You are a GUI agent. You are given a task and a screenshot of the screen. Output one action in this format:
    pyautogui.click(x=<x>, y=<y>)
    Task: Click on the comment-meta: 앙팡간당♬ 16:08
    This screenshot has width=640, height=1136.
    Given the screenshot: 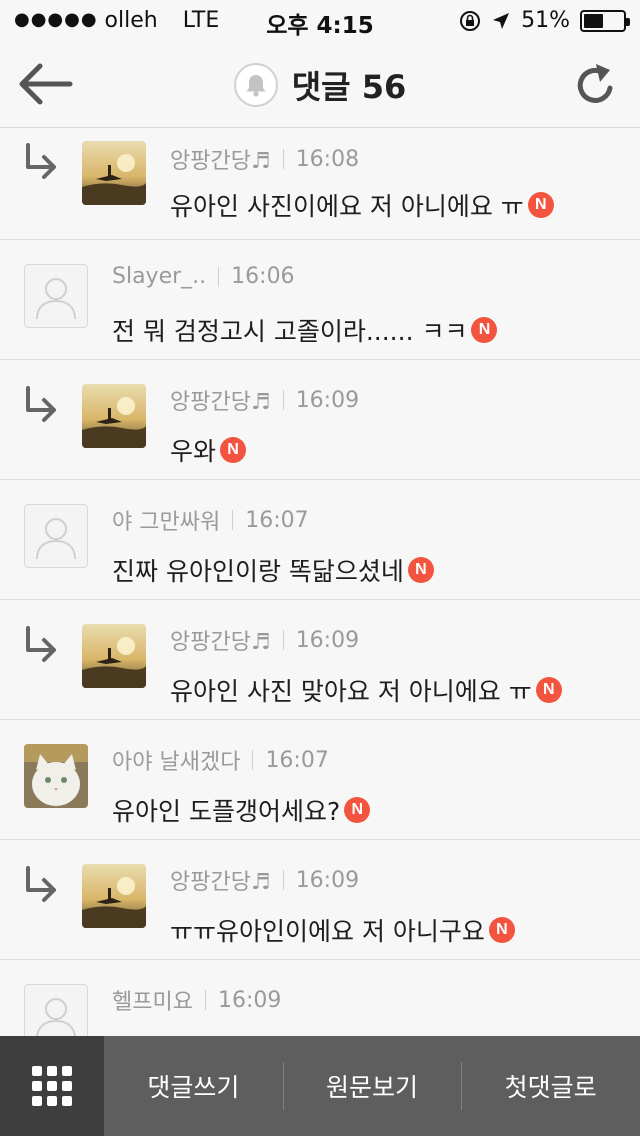 What is the action you would take?
    pyautogui.click(x=264, y=159)
    